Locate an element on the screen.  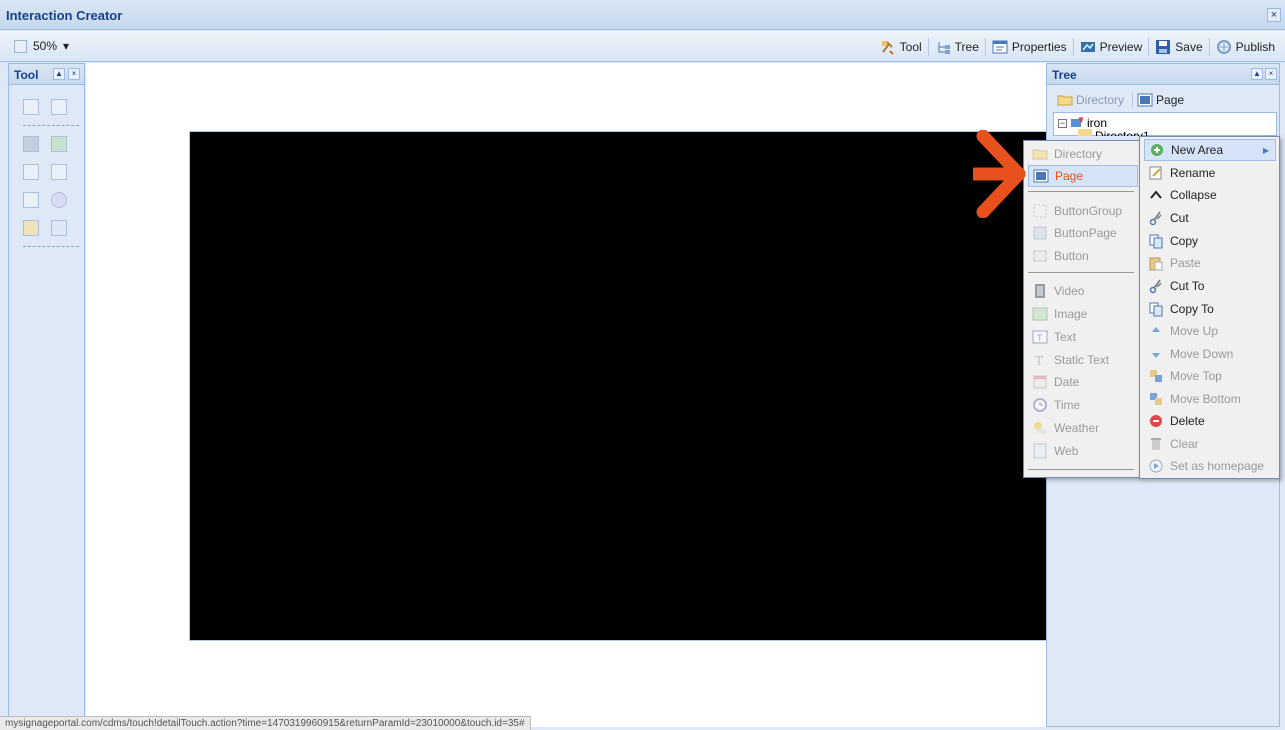
submenu-item-button: Button is located at coordinates (1082, 256).